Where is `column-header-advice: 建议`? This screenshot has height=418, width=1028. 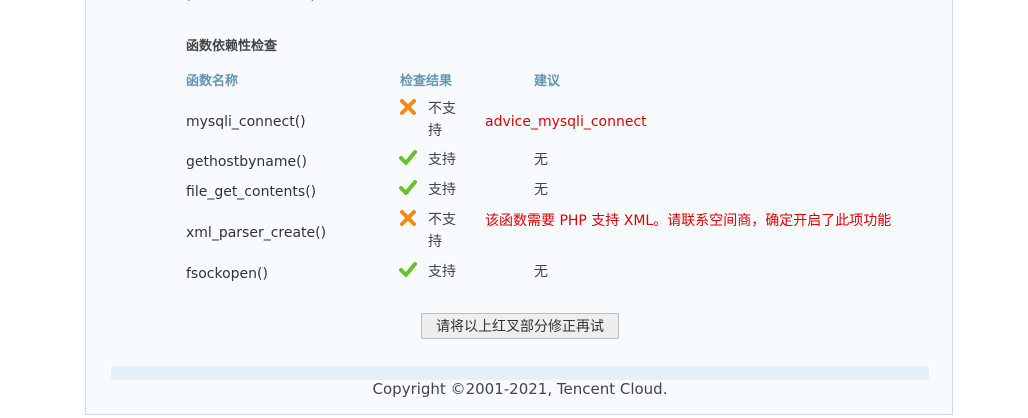 column-header-advice: 建议 is located at coordinates (547, 81).